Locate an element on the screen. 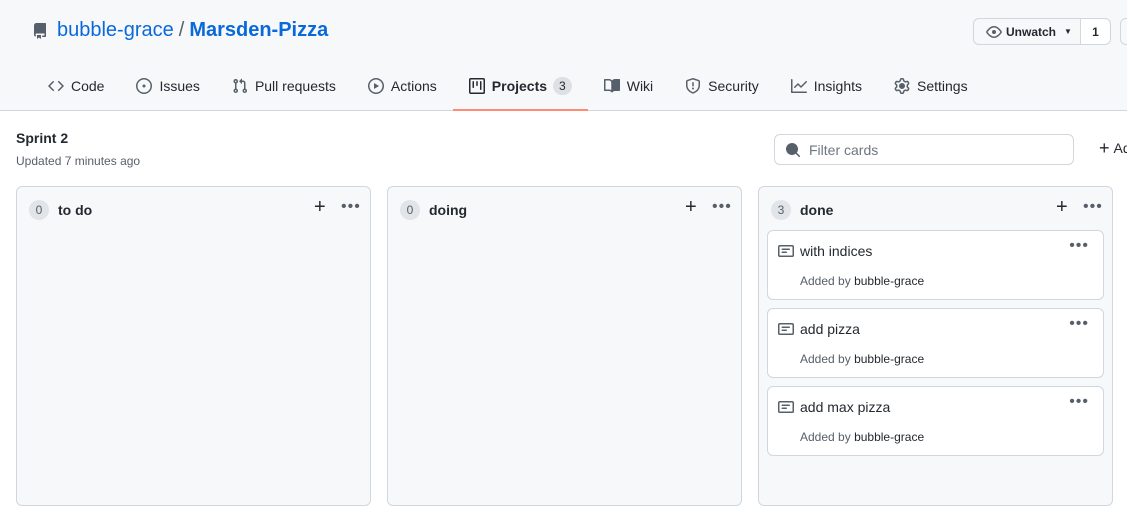 This screenshot has height=506, width=1127. tab-label: Security is located at coordinates (733, 86).